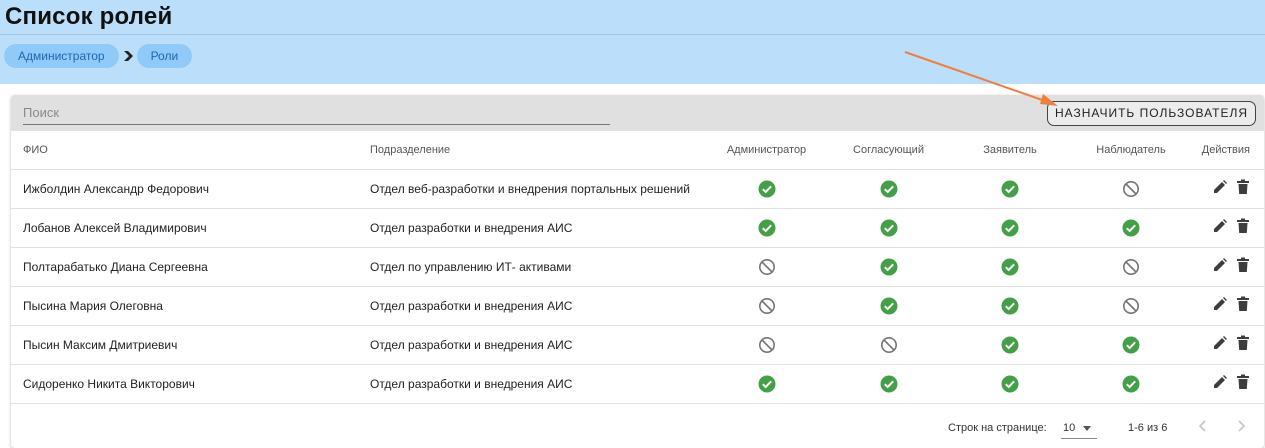  I want to click on cell-fio: Ижболдин Александр Федорович, so click(184, 189).